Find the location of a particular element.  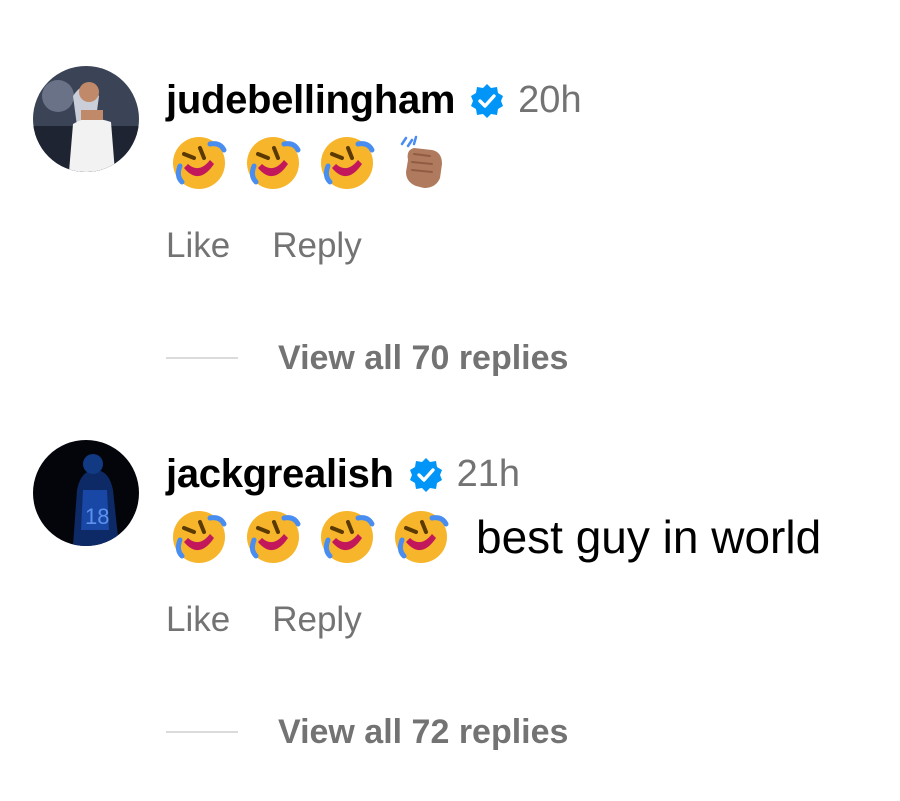

comment-header: jackgrealish 21h is located at coordinates (343, 474).